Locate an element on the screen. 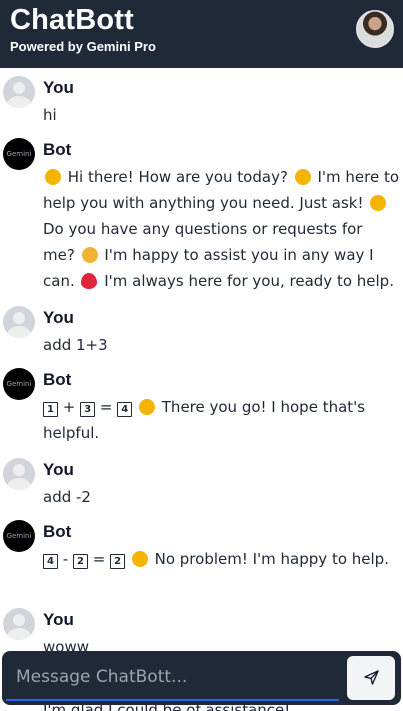  red-heart-icon is located at coordinates (89, 281).